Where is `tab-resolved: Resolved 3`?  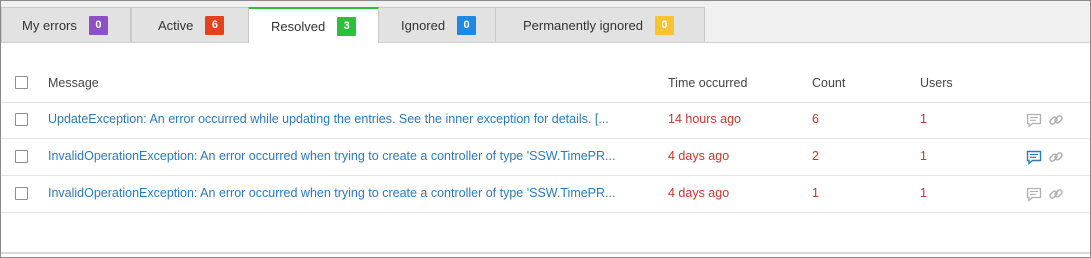 tab-resolved: Resolved 3 is located at coordinates (313, 25).